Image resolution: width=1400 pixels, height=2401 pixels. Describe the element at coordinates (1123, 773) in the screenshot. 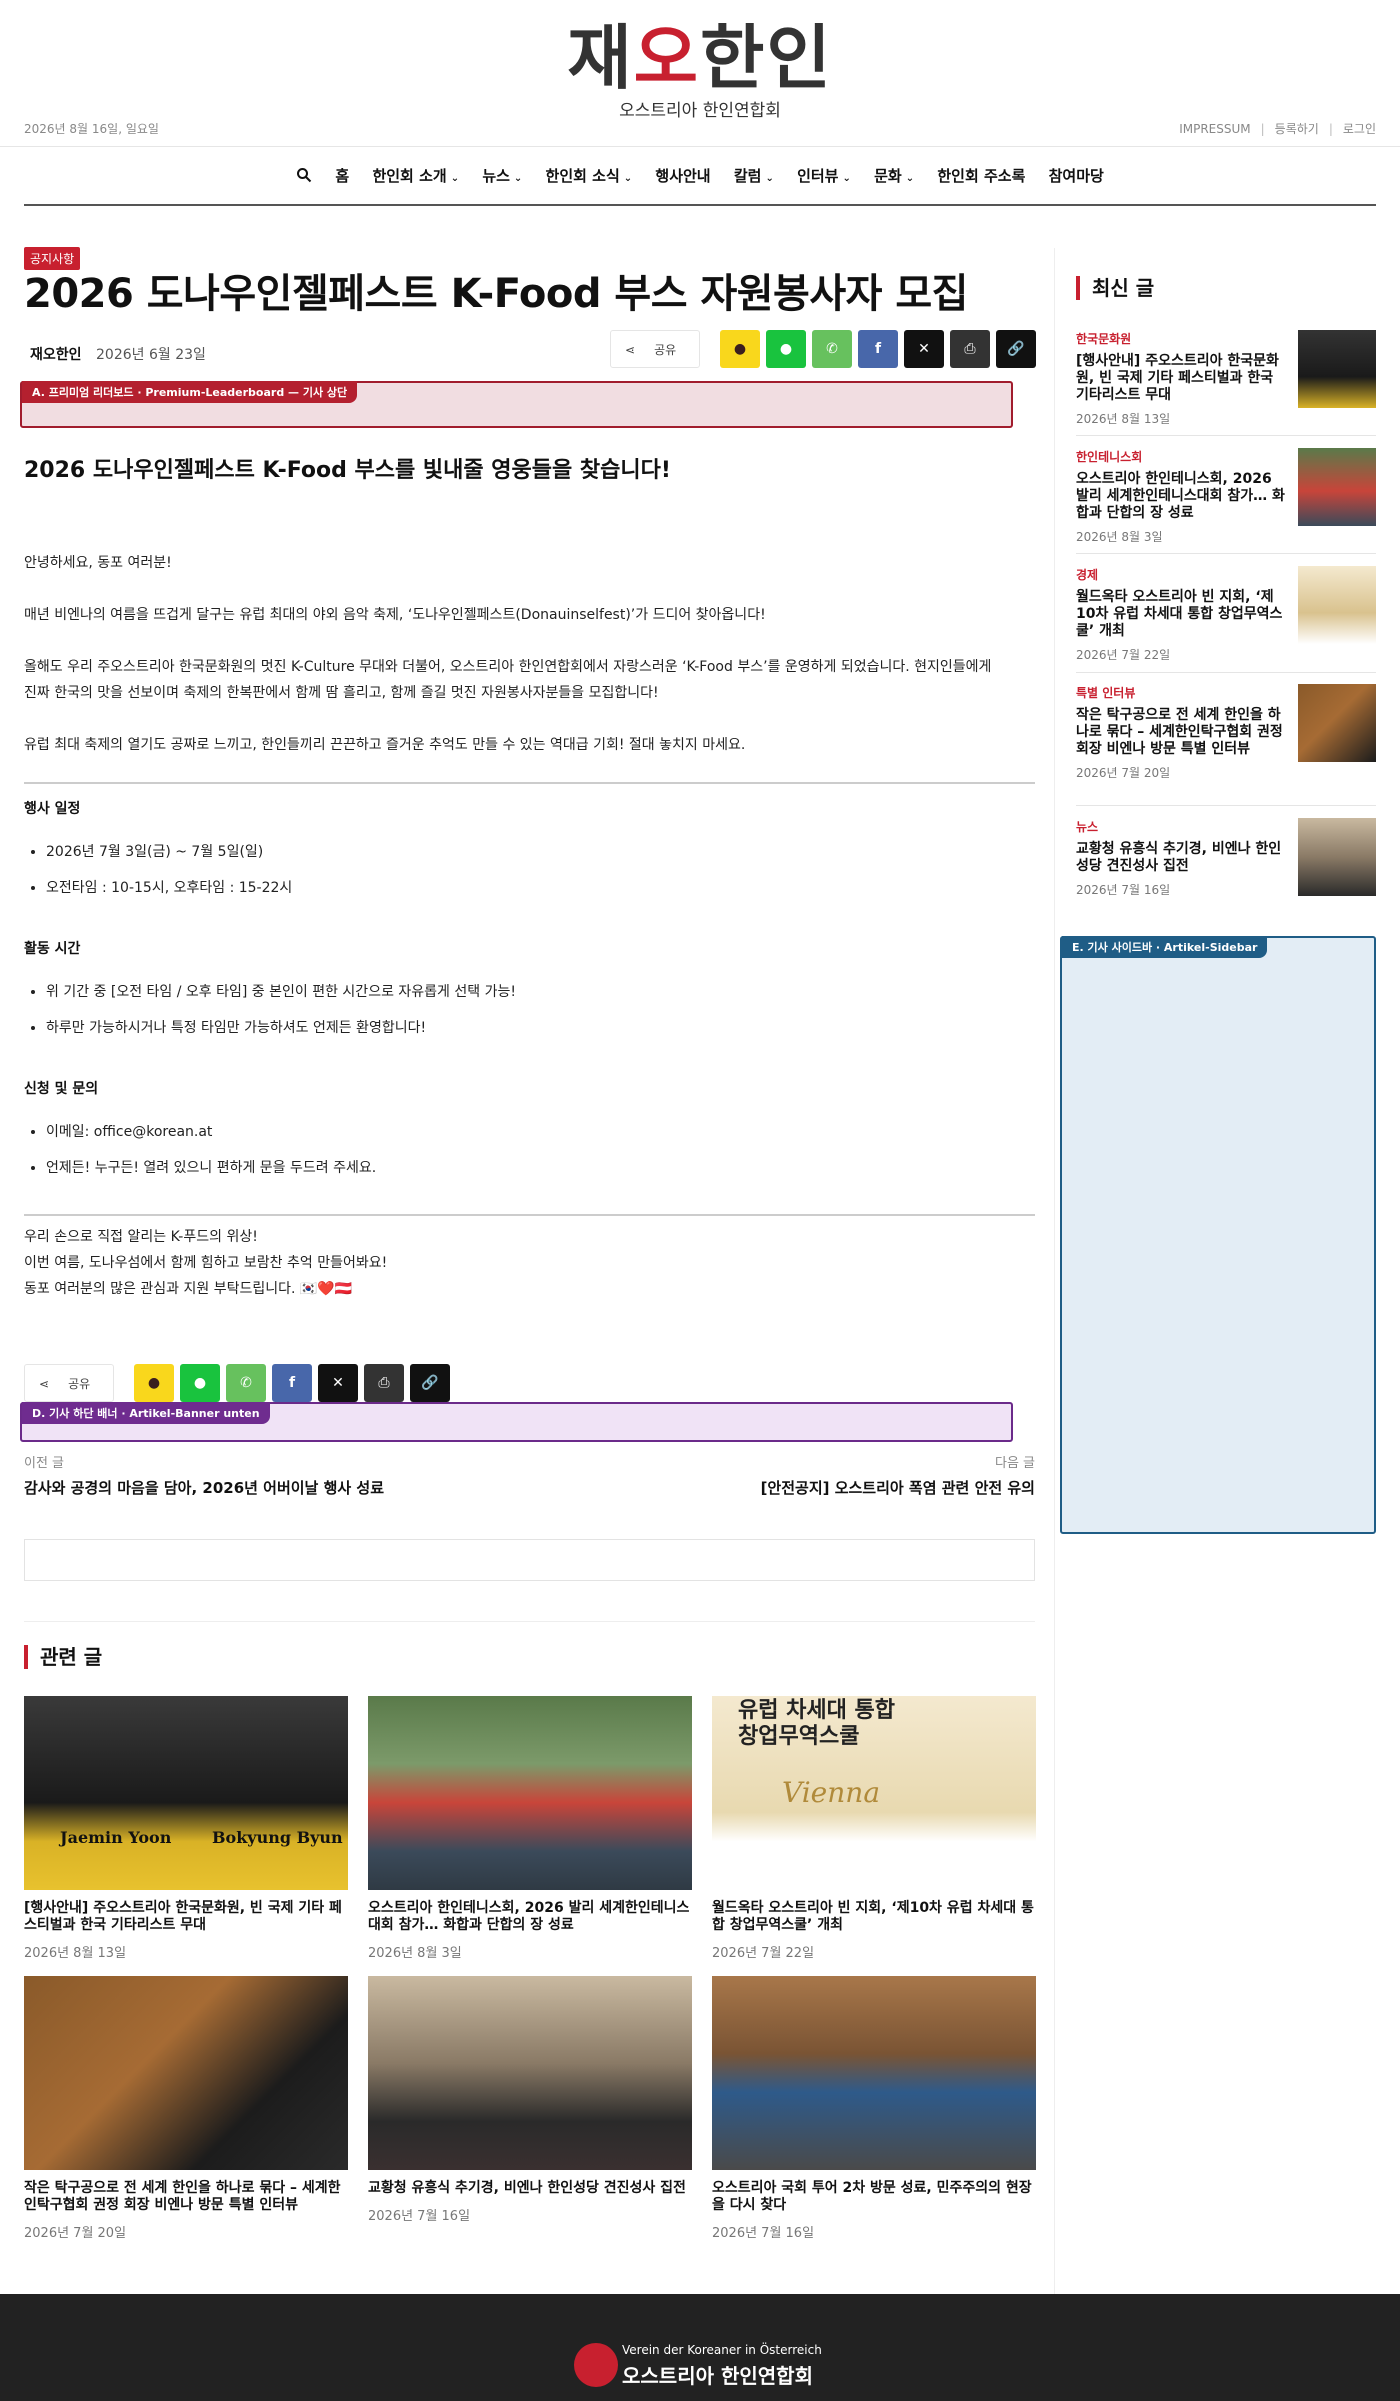

I see `sidebar-post-date: 2026년 7월 20일` at that location.